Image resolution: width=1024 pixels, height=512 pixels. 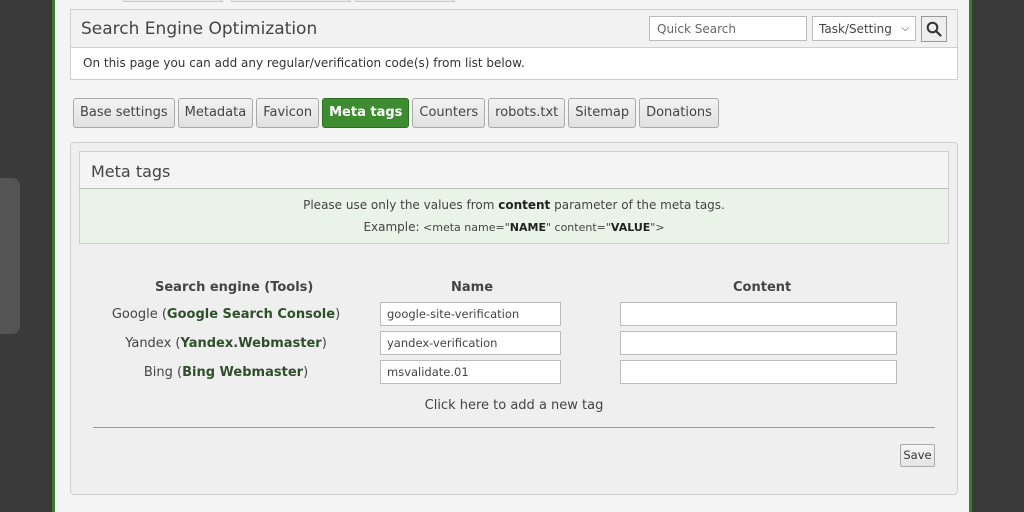 What do you see at coordinates (527, 113) in the screenshot?
I see `tab-robots-txt: robots.txt` at bounding box center [527, 113].